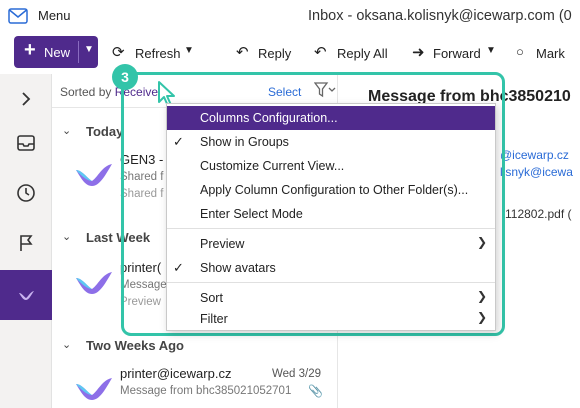 The image size is (580, 408). What do you see at coordinates (206, 391) in the screenshot?
I see `message-subject: Message from bhc385021052701` at bounding box center [206, 391].